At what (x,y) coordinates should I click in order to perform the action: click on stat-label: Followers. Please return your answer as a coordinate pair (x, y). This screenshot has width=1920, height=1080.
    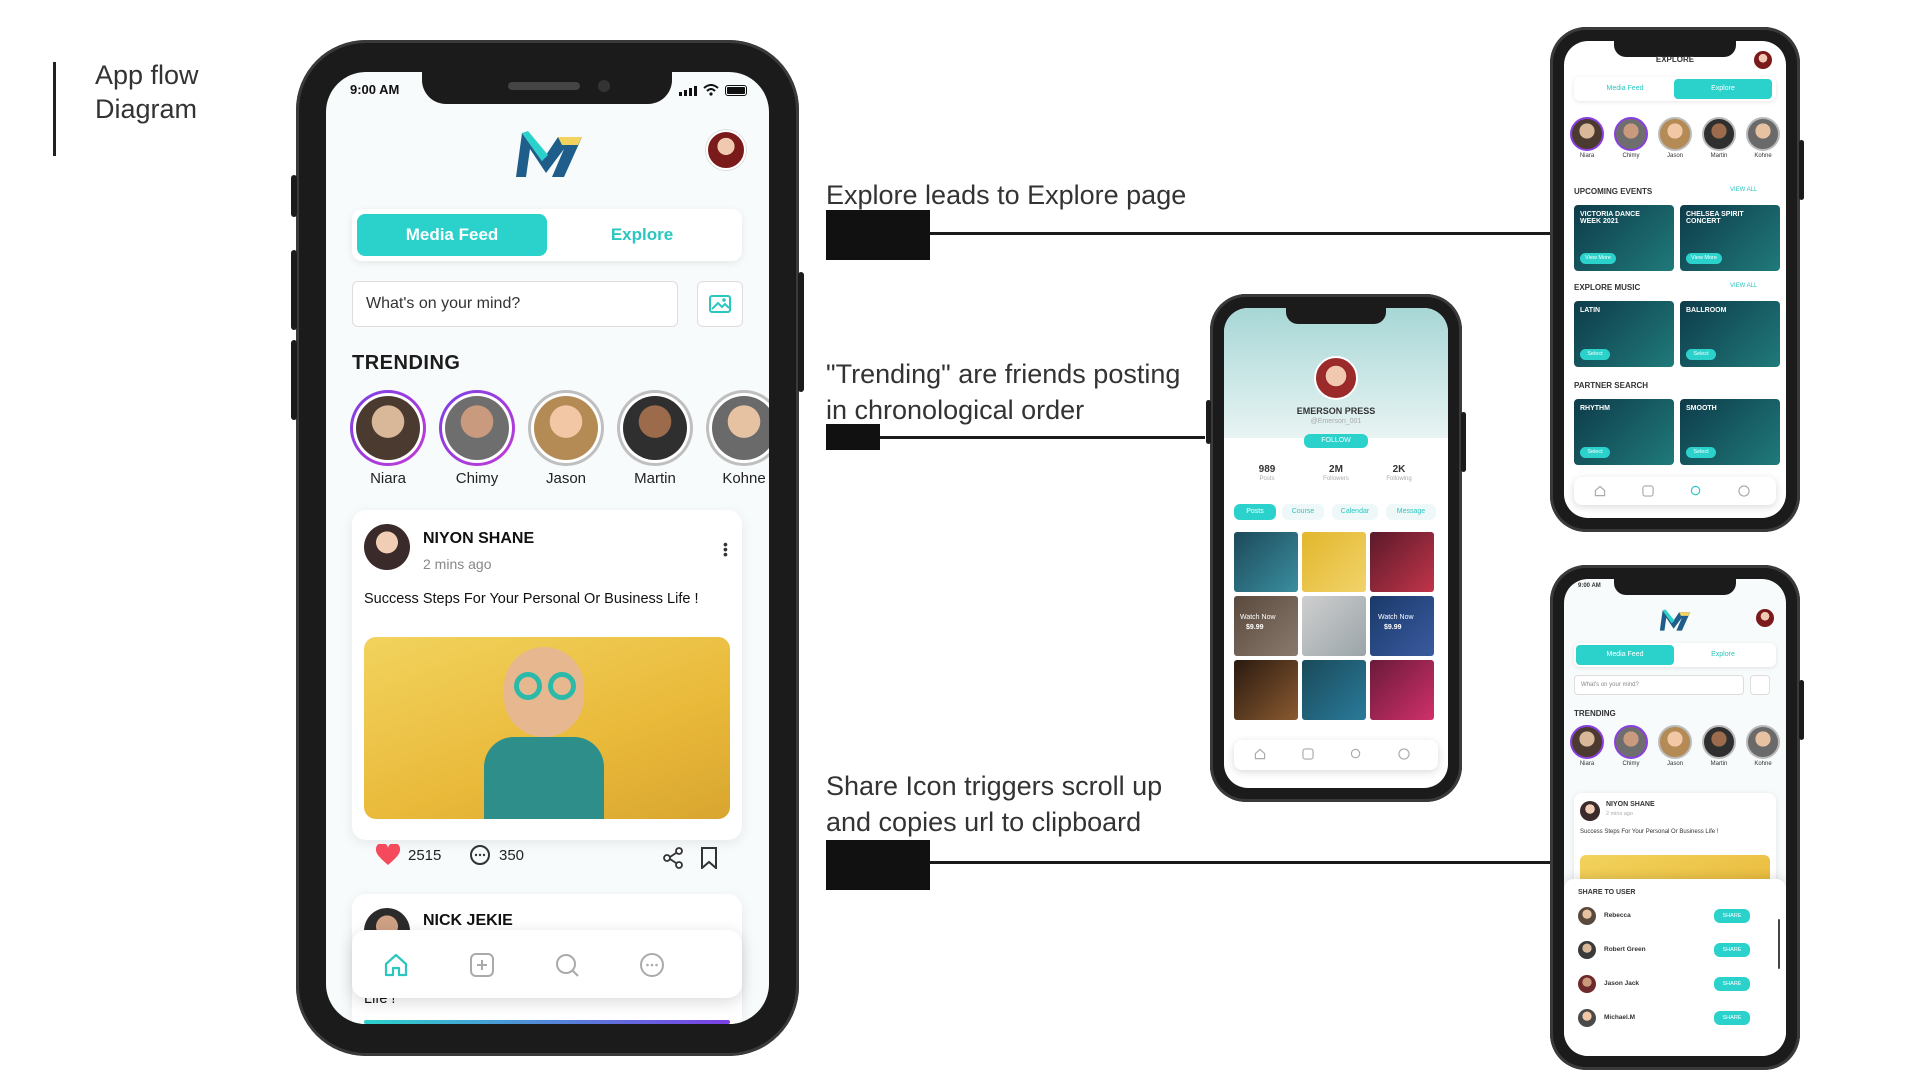
    Looking at the image, I should click on (1336, 479).